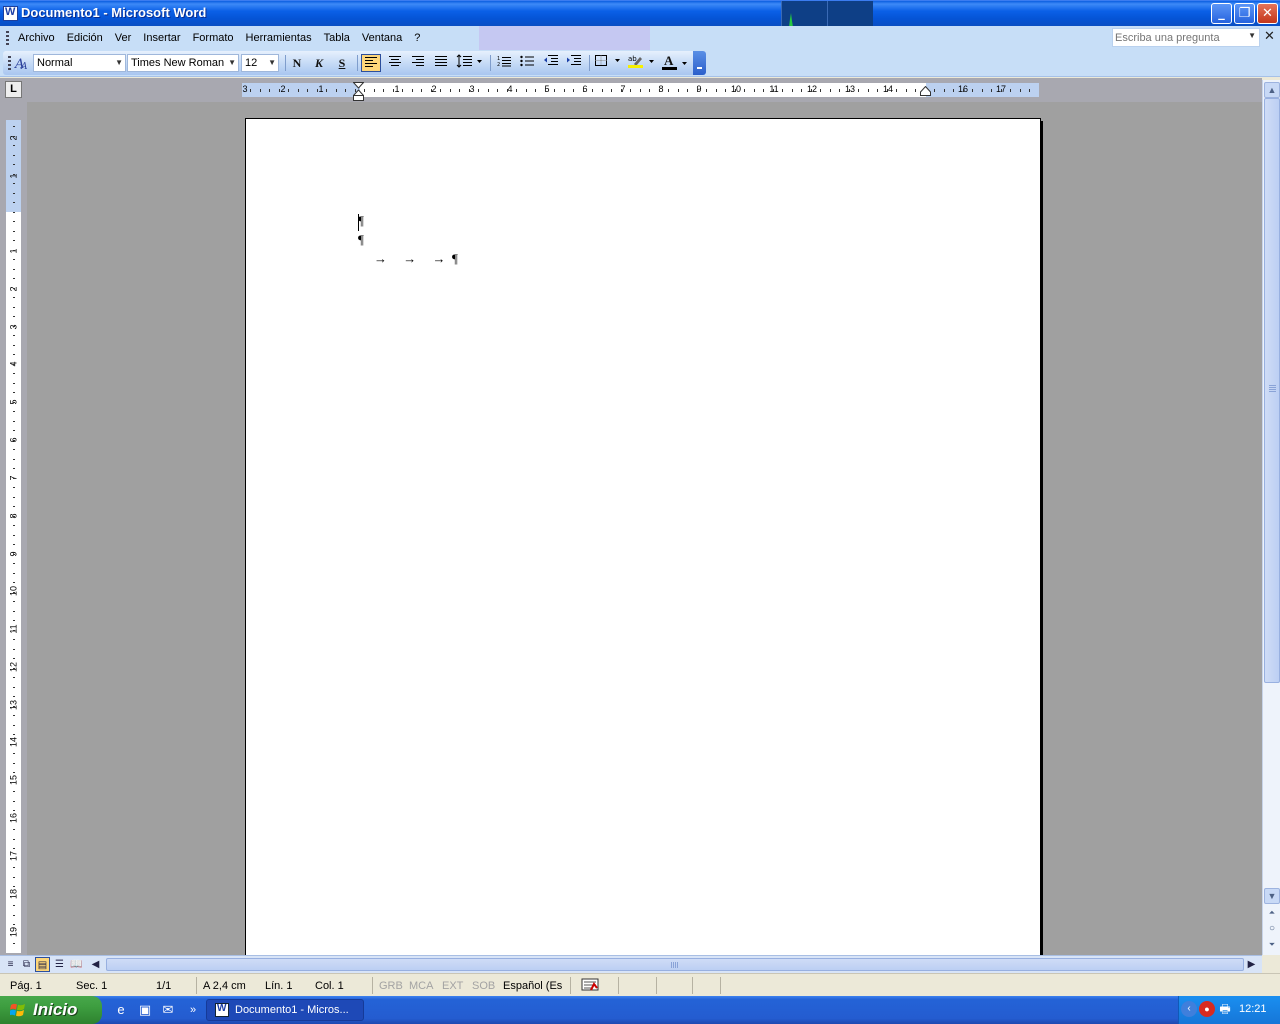 This screenshot has width=1280, height=1024. Describe the element at coordinates (1251, 964) in the screenshot. I see `scroll-right-icon: ▶` at that location.